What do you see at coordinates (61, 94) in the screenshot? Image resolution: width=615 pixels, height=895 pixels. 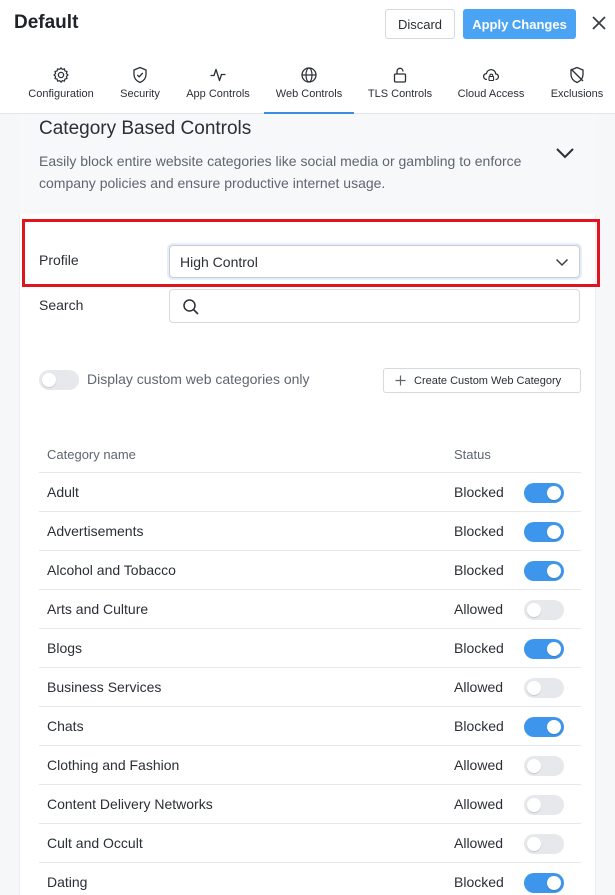 I see `tab-label: Configuration` at bounding box center [61, 94].